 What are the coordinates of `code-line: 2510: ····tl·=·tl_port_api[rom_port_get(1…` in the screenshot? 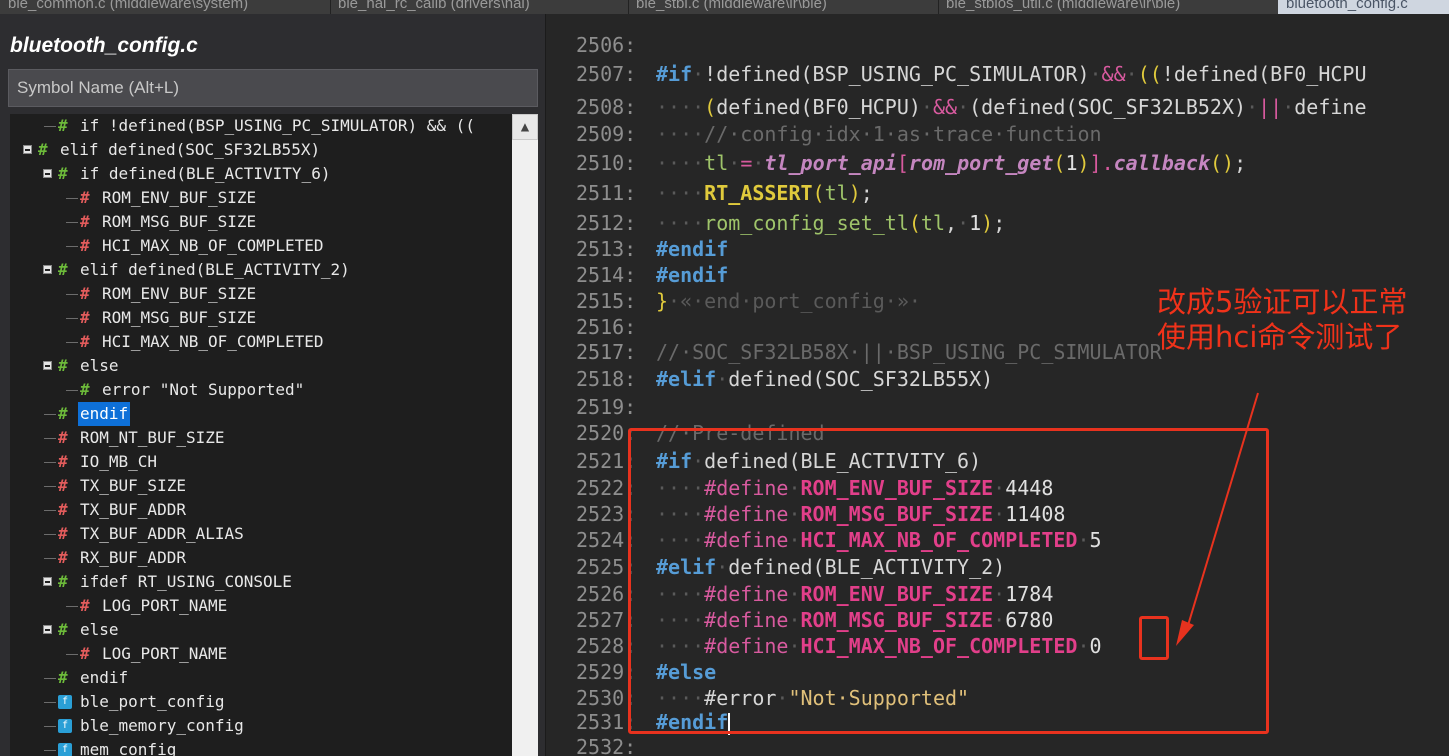 It's located at (997, 163).